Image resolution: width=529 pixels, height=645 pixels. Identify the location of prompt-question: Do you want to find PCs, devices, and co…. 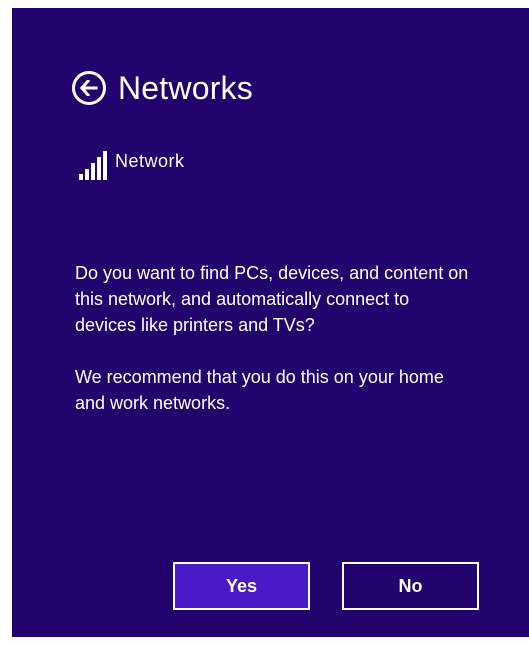
(272, 299).